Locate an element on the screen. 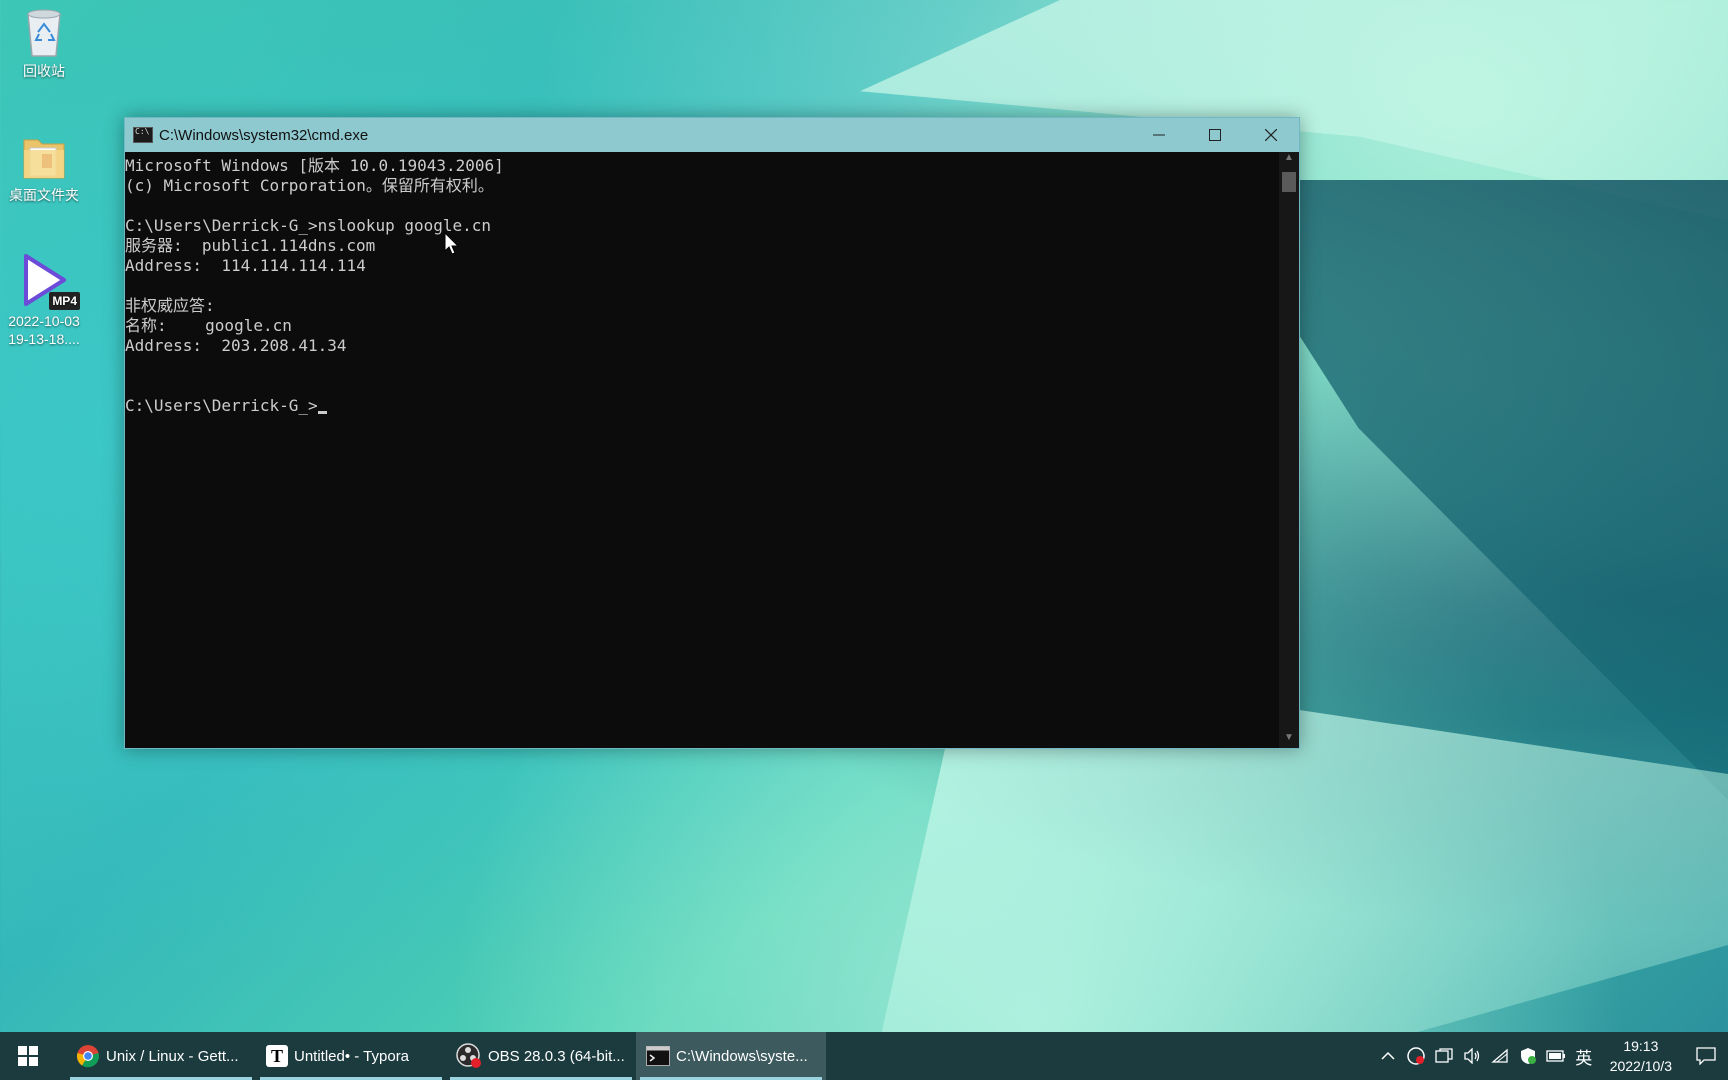  desktop-icon-recycle-bin: 回收站 is located at coordinates (44, 43).